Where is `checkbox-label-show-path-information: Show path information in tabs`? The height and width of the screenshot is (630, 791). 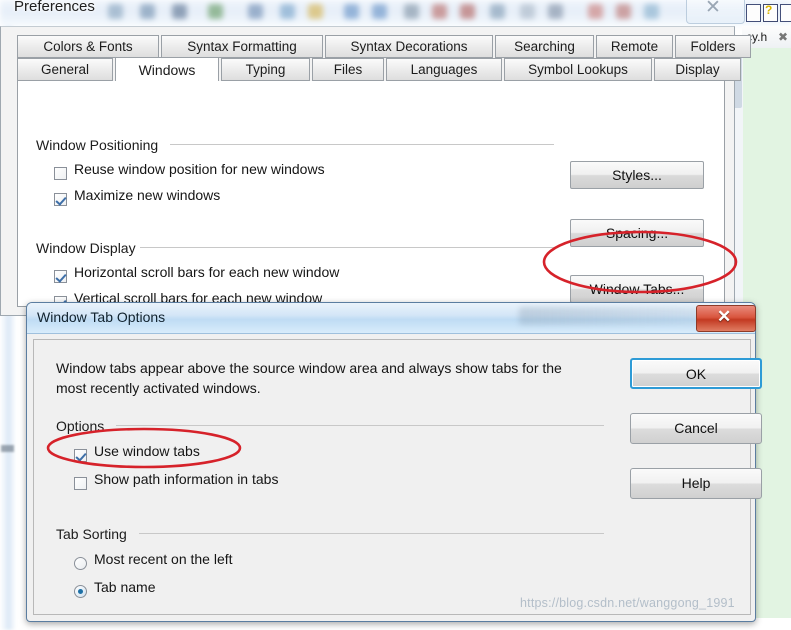
checkbox-label-show-path-information: Show path information in tabs is located at coordinates (186, 479).